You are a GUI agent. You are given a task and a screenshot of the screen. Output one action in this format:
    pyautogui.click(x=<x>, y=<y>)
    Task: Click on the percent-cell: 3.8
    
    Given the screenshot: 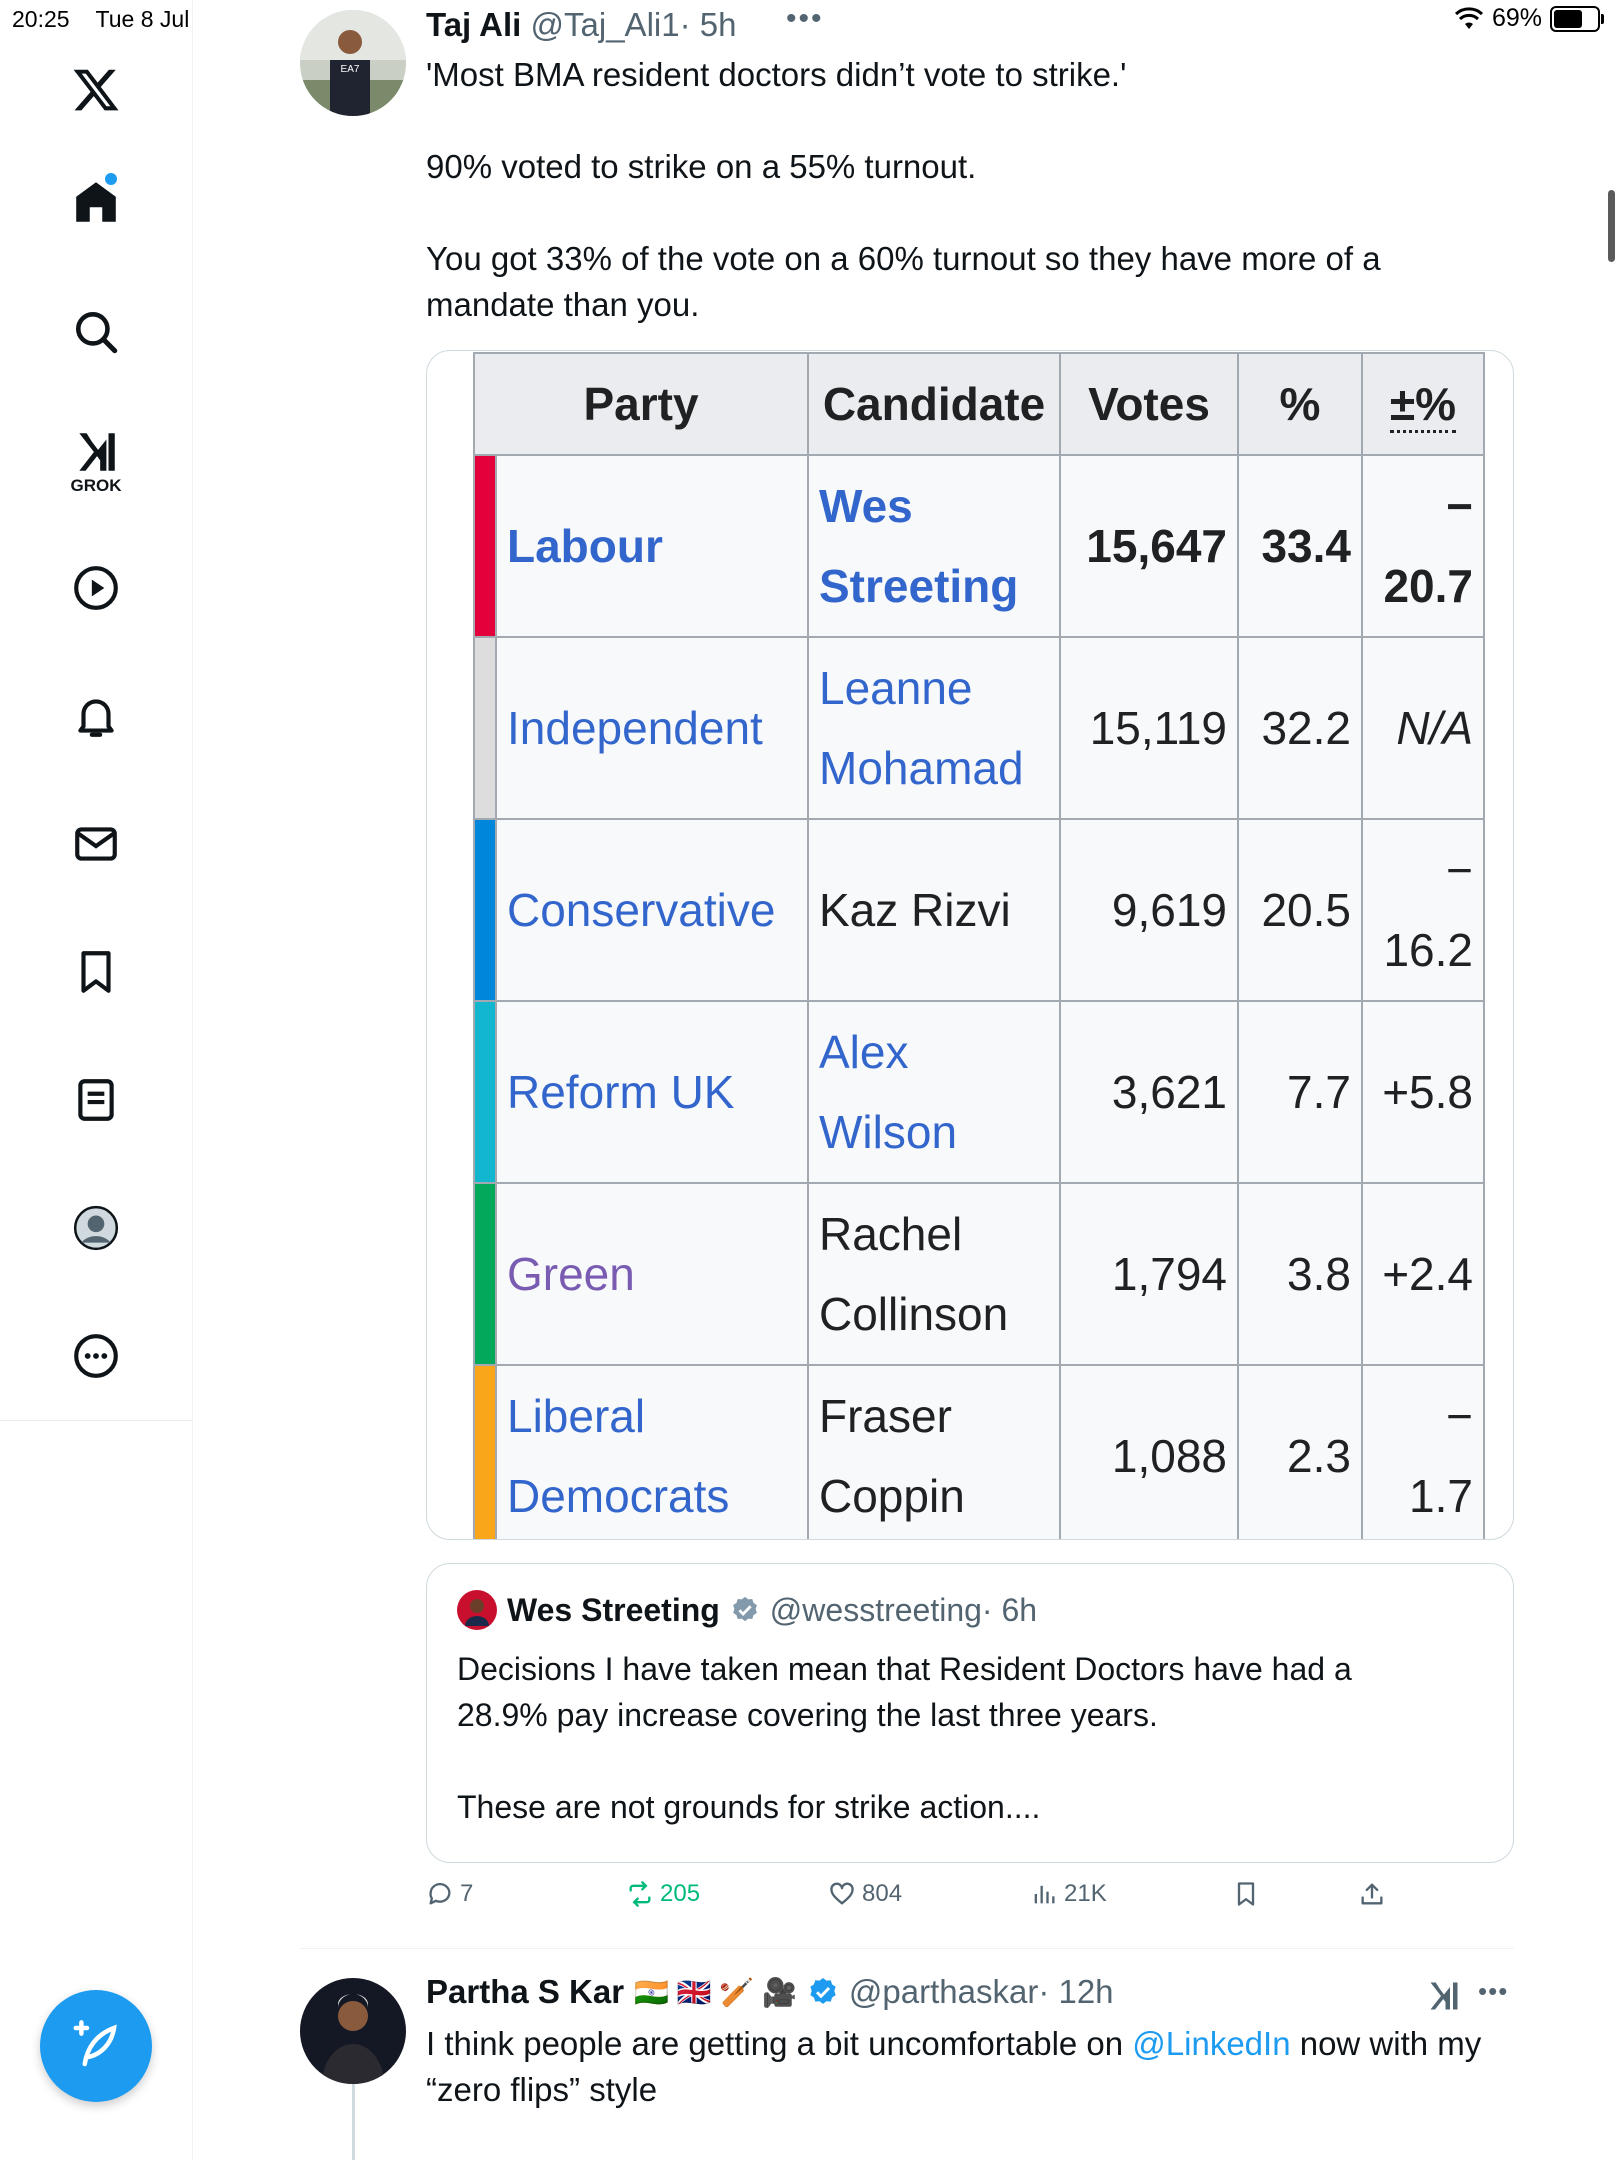 What is the action you would take?
    pyautogui.click(x=1300, y=1274)
    